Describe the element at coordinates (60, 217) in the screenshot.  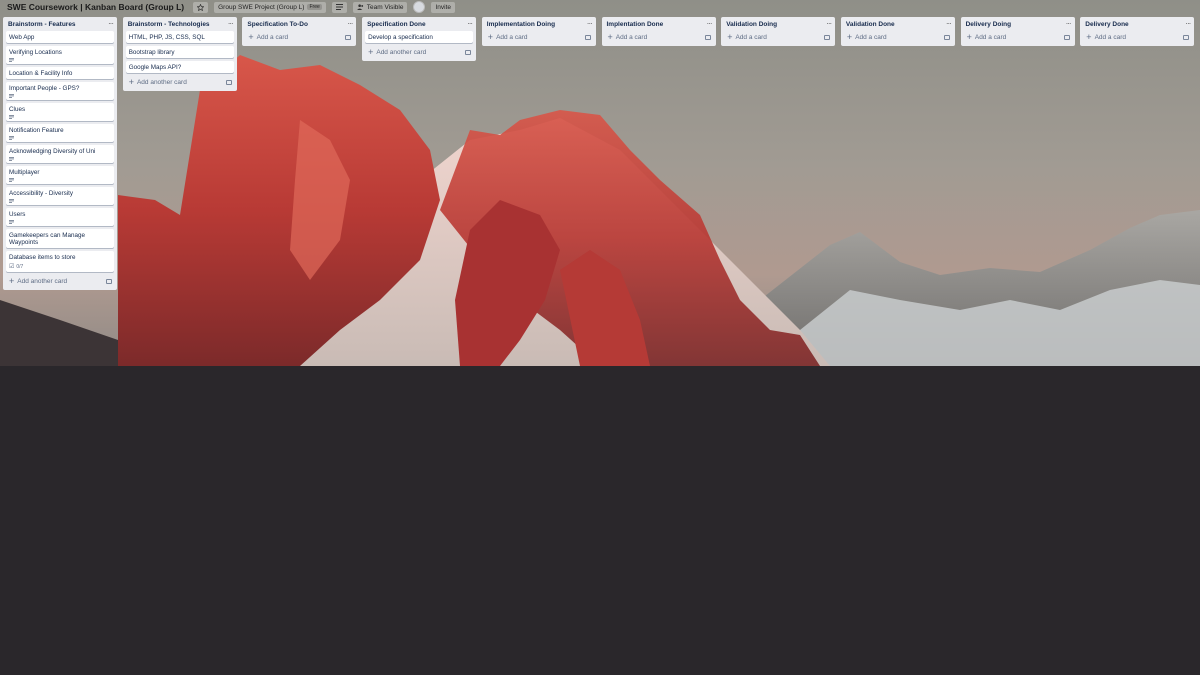
I see `list-card: Users` at that location.